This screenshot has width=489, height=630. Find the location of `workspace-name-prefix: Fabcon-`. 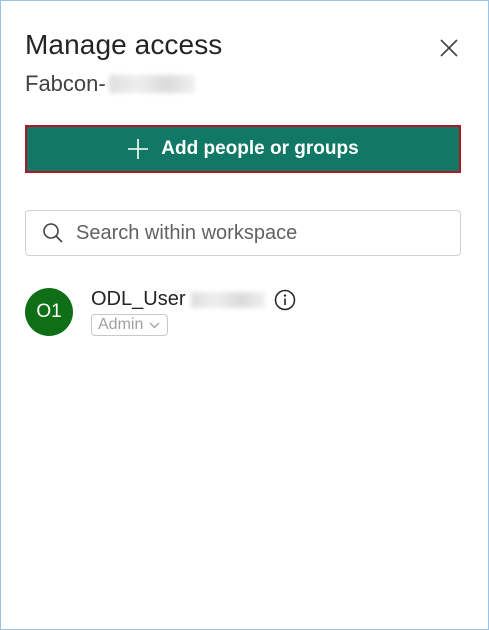

workspace-name-prefix: Fabcon- is located at coordinates (65, 83).